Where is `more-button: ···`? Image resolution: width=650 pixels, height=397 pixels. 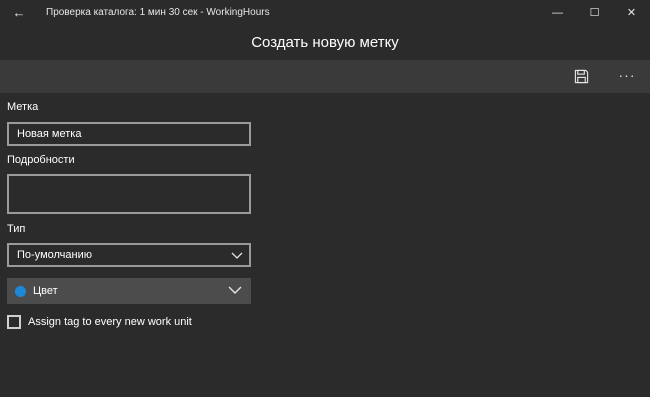 more-button: ··· is located at coordinates (627, 76).